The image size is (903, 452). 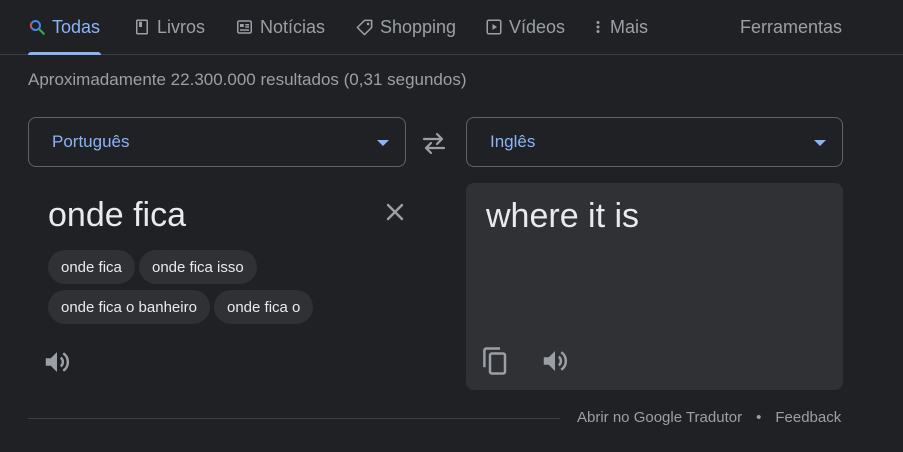 I want to click on open-translate-link: Abrir no Google Tradutor, so click(x=659, y=417).